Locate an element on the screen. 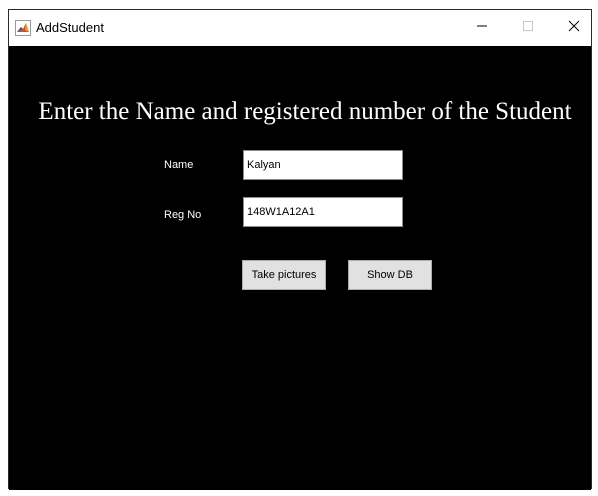 Image resolution: width=598 pixels, height=496 pixels. maximize-button is located at coordinates (528, 28).